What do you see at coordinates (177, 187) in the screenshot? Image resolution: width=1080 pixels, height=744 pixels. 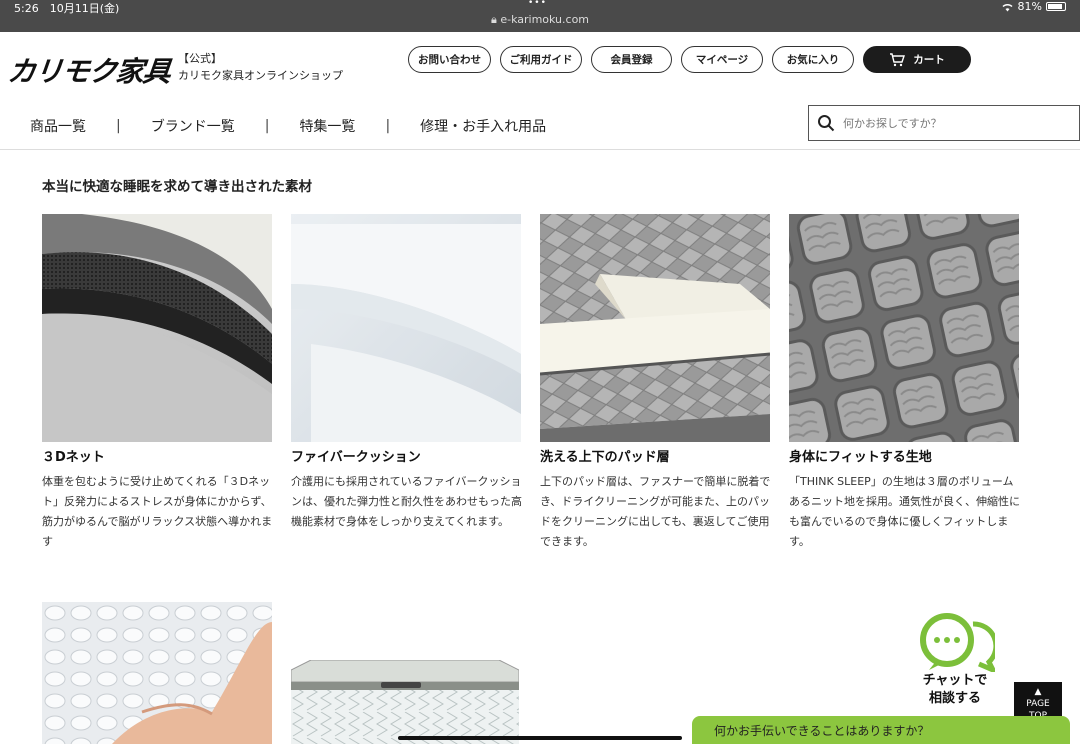 I see `section-title: 本当に快適な睡眠を求めて導き出された素材` at bounding box center [177, 187].